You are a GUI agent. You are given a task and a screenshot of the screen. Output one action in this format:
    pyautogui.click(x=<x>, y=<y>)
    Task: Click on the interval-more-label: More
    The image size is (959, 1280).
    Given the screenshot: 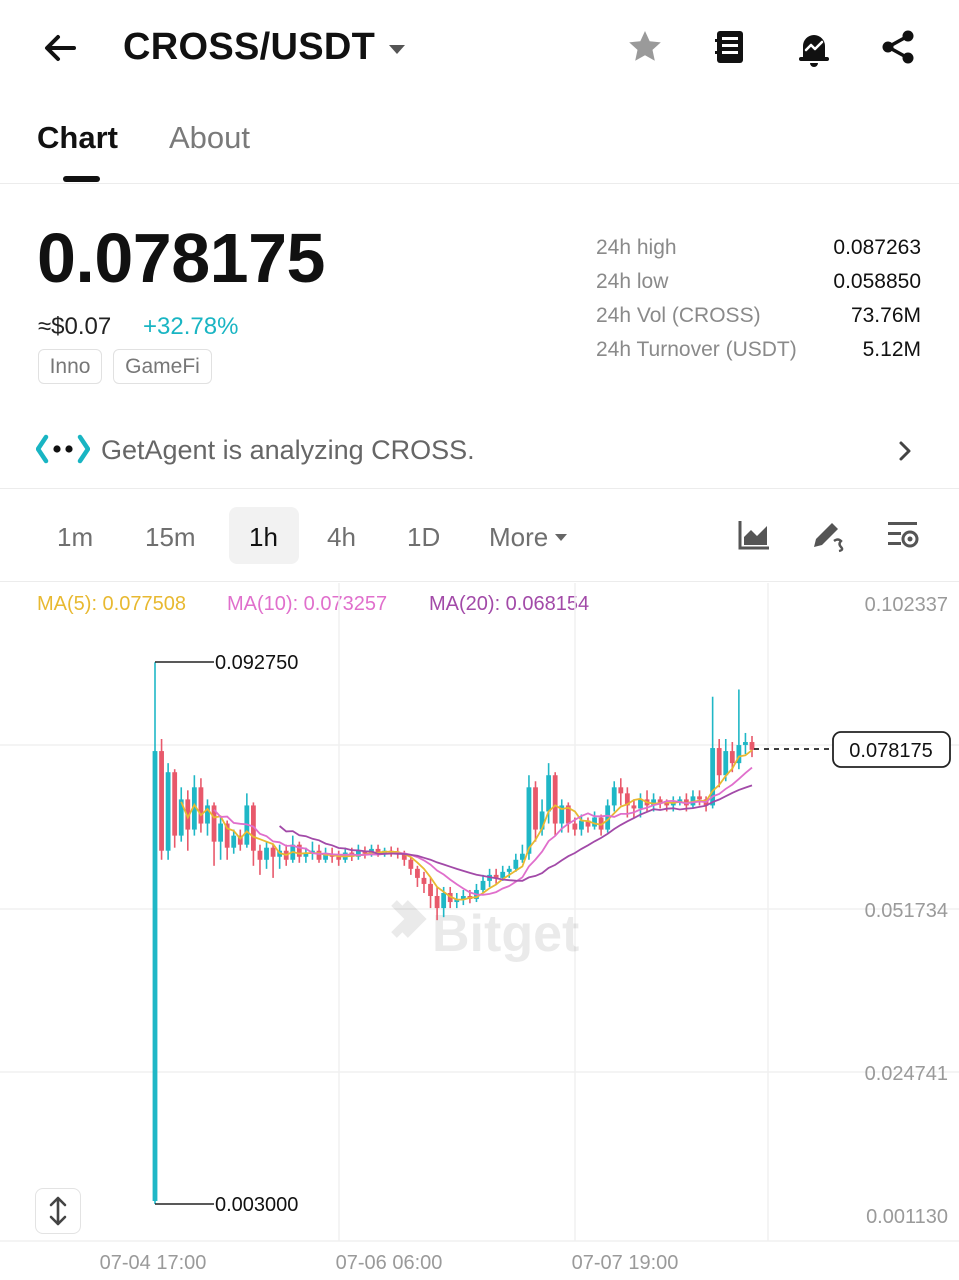 What is the action you would take?
    pyautogui.click(x=519, y=537)
    